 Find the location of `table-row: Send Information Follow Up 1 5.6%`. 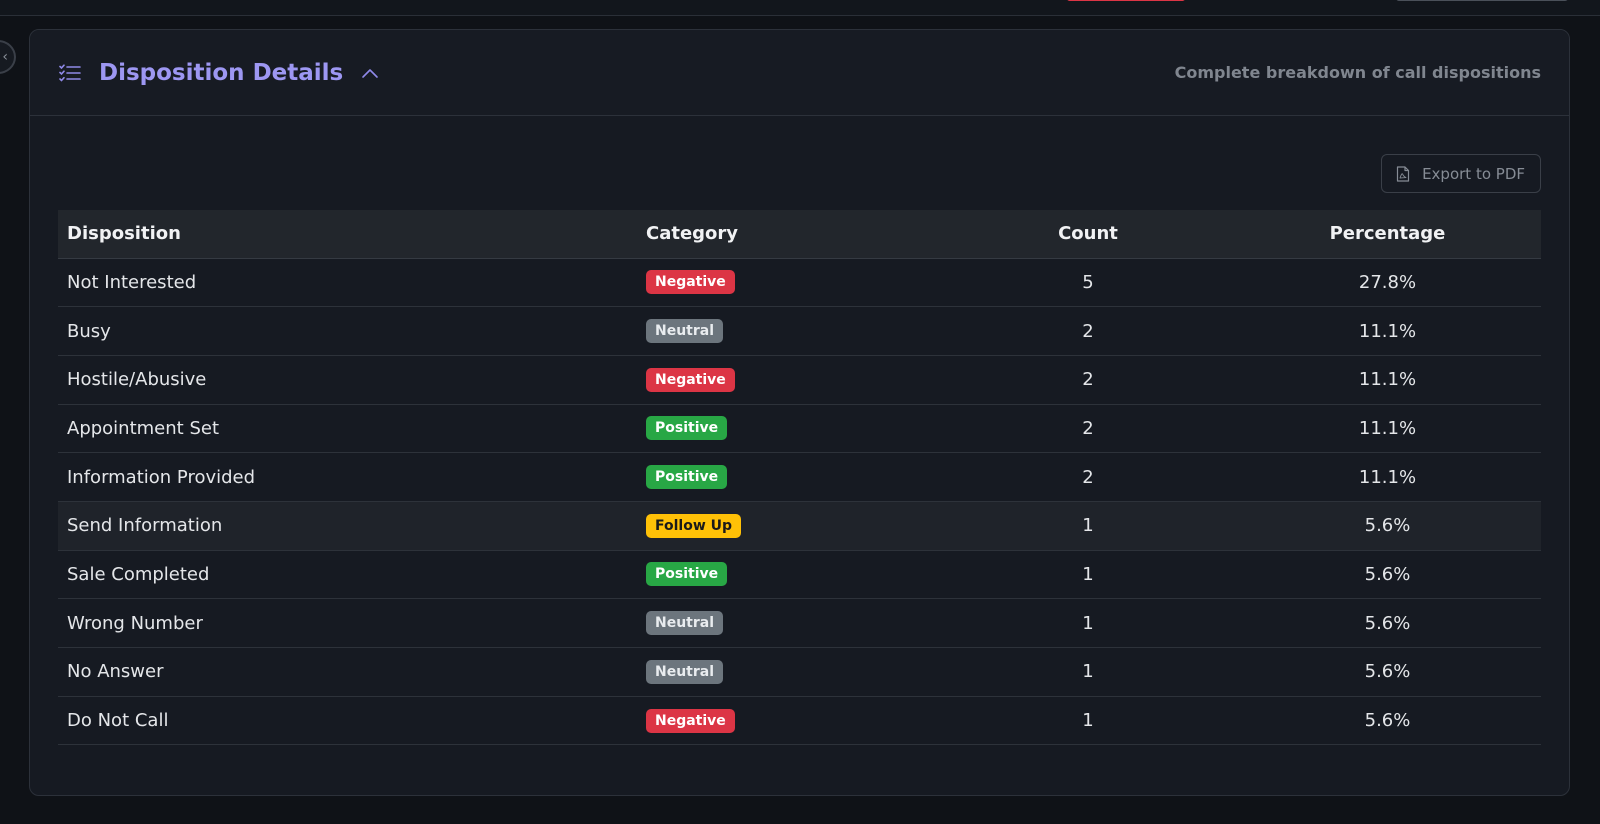

table-row: Send Information Follow Up 1 5.6% is located at coordinates (799, 526).